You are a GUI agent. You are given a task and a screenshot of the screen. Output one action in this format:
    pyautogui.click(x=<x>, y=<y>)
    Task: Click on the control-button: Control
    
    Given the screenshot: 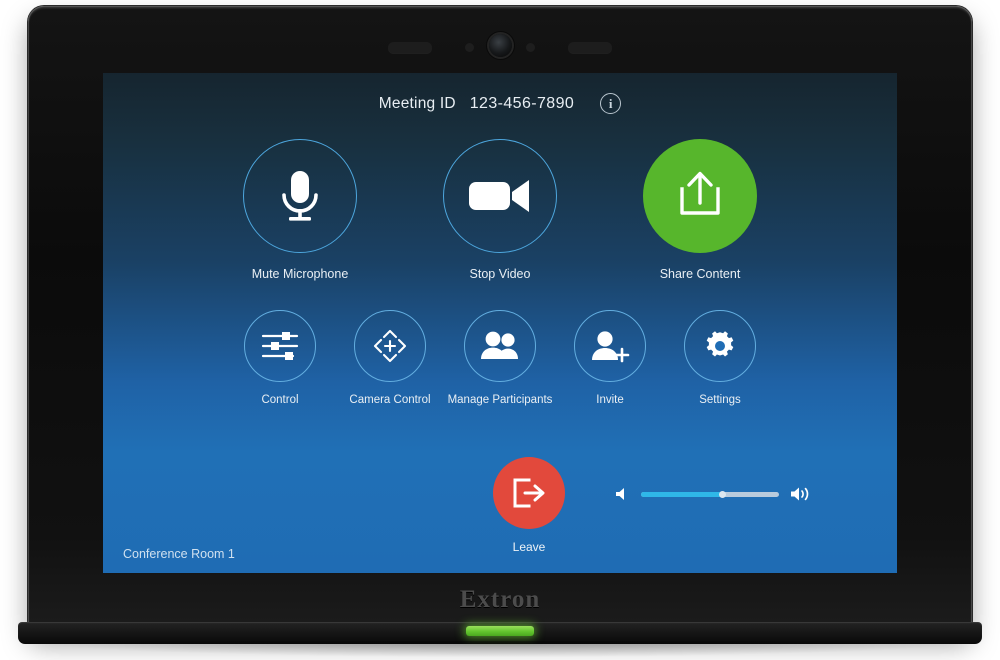 What is the action you would take?
    pyautogui.click(x=280, y=358)
    